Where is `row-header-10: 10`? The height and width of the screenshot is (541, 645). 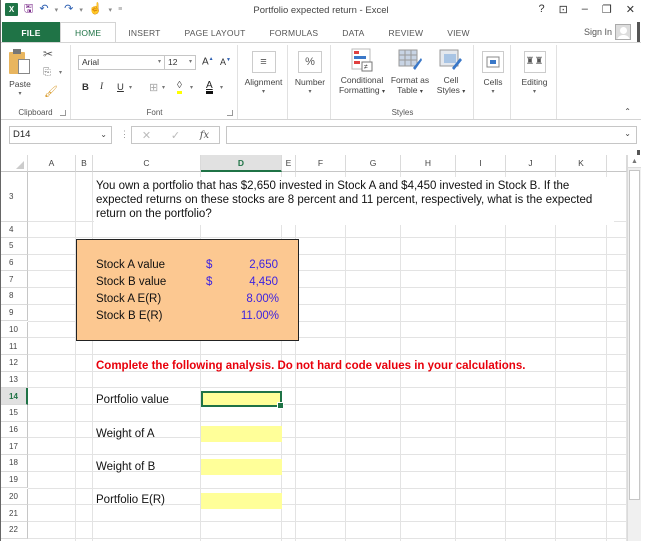
row-header-10: 10 is located at coordinates (14, 330).